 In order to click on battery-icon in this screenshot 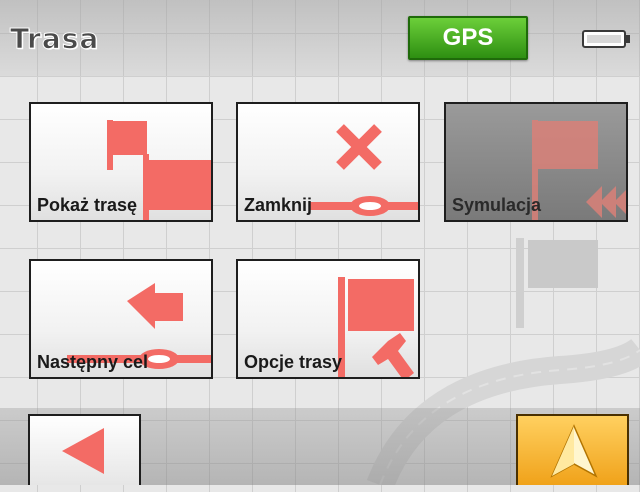, I will do `click(606, 39)`.